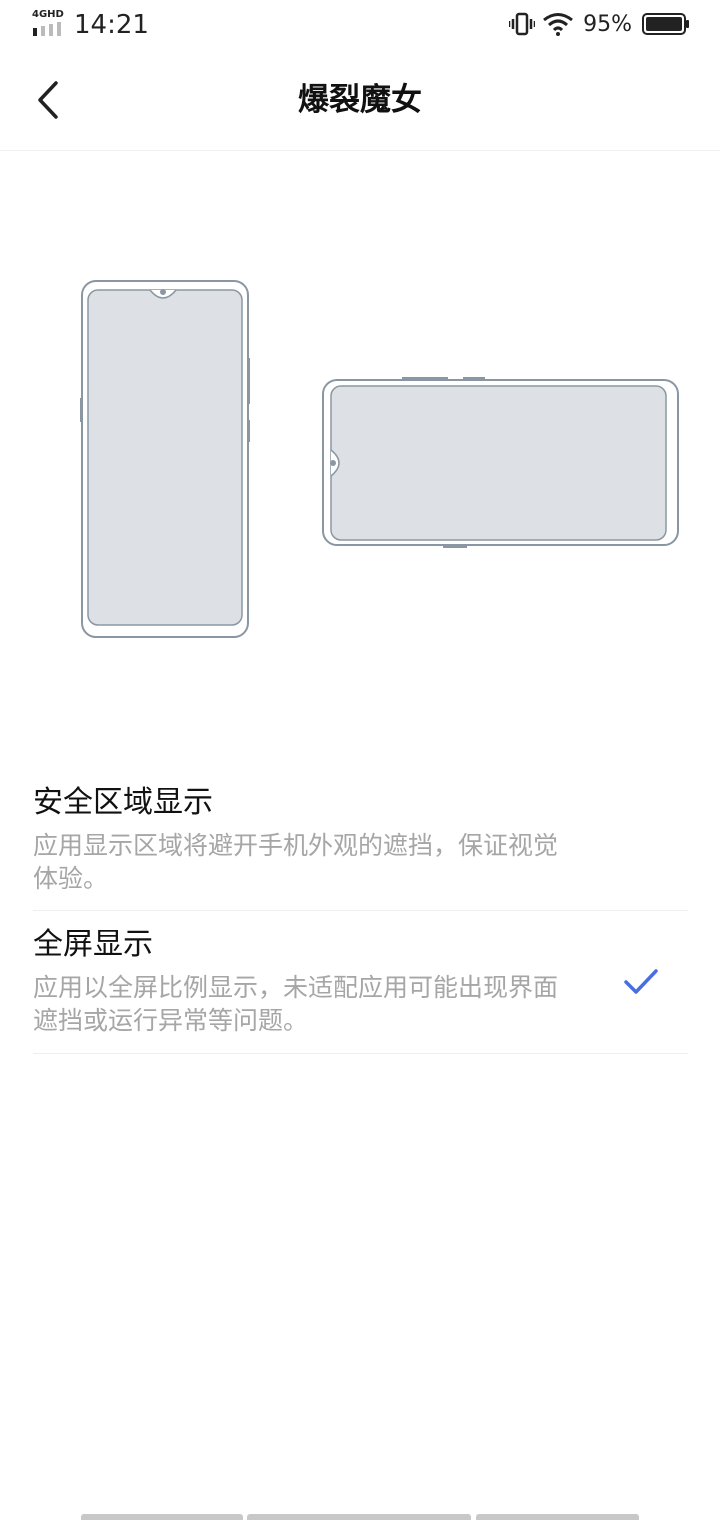  Describe the element at coordinates (296, 1004) in the screenshot. I see `option-description: 应用以全屏比例显示，未适配应用可能出现界面遮挡或运行异常等问题。` at that location.